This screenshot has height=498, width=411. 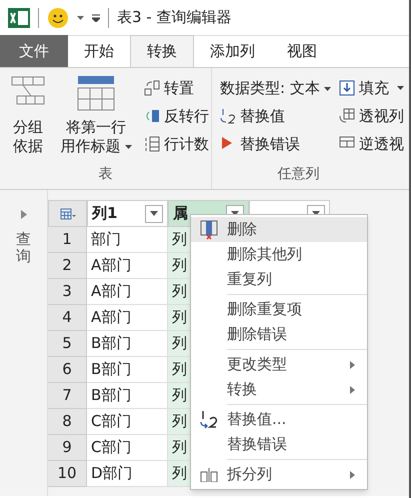 I want to click on filter-button, so click(x=154, y=213).